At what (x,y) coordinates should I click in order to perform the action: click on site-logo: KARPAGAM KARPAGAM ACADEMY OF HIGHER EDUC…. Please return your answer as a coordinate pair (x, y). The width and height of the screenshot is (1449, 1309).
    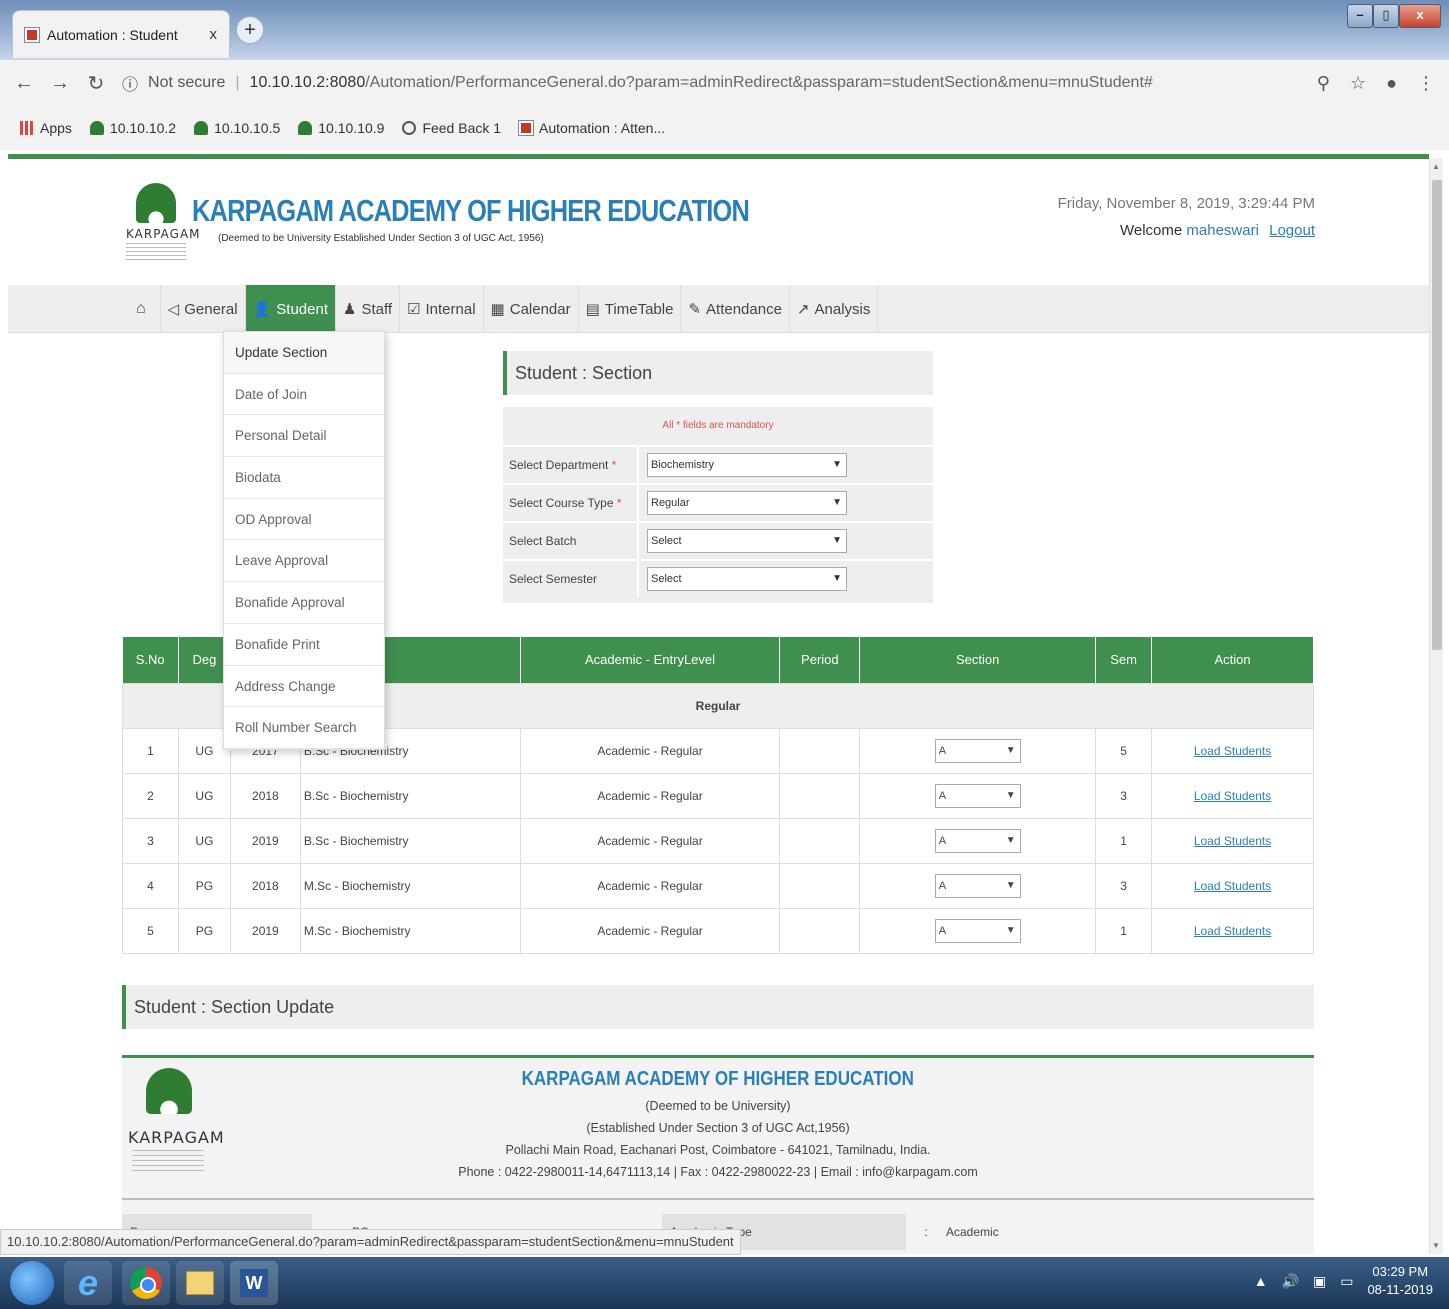
    Looking at the image, I should click on (498, 223).